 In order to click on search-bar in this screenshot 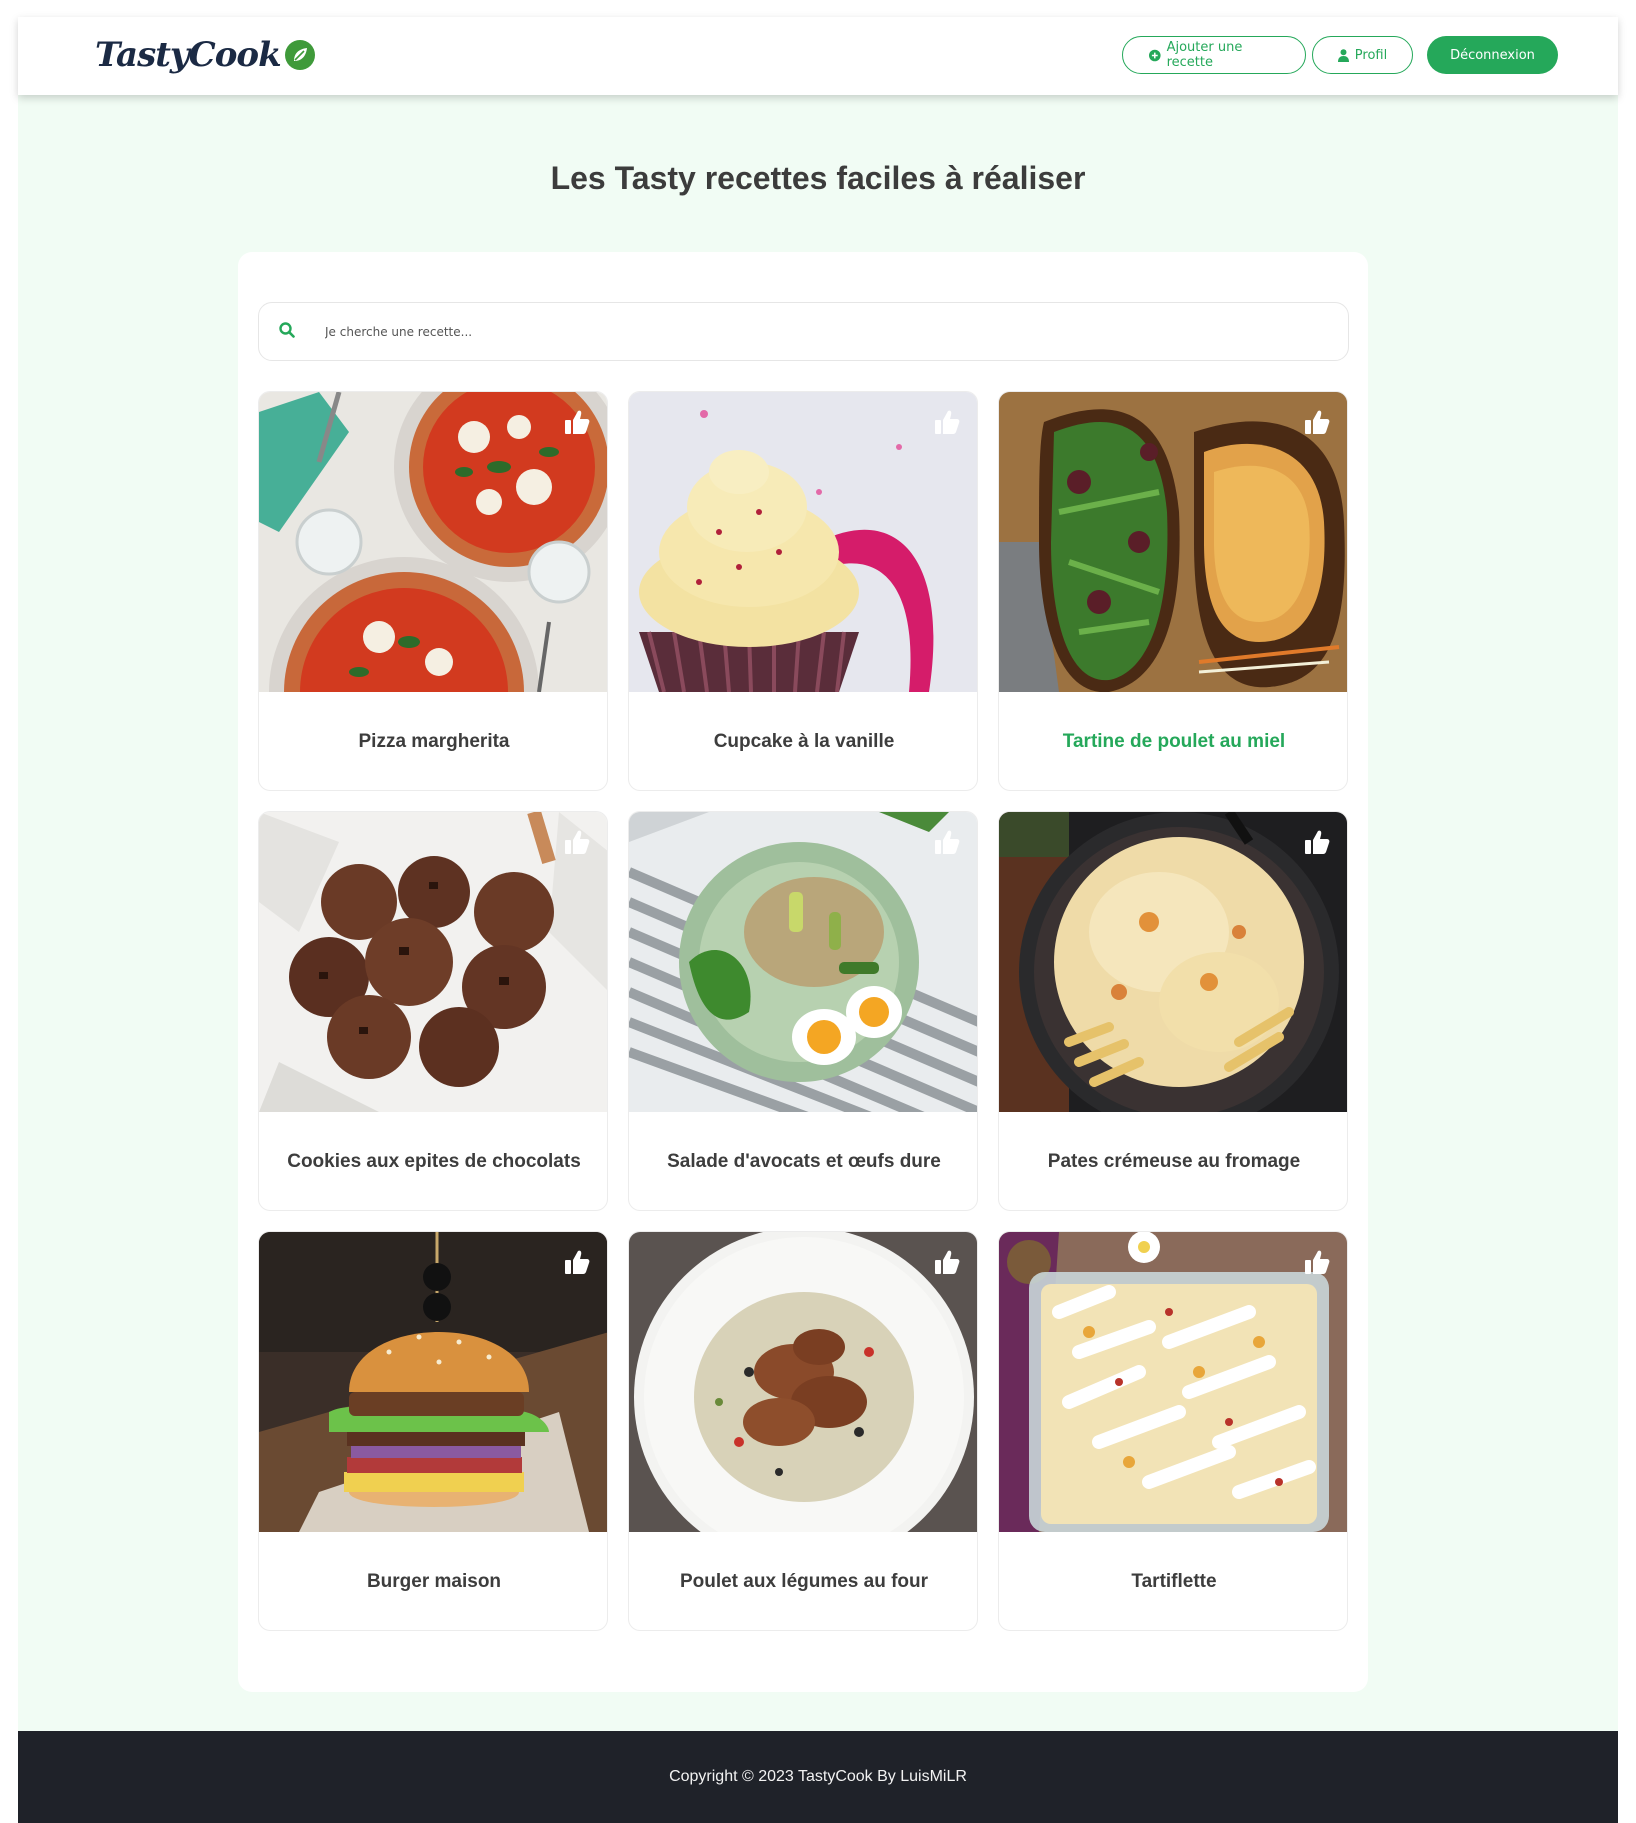, I will do `click(803, 331)`.